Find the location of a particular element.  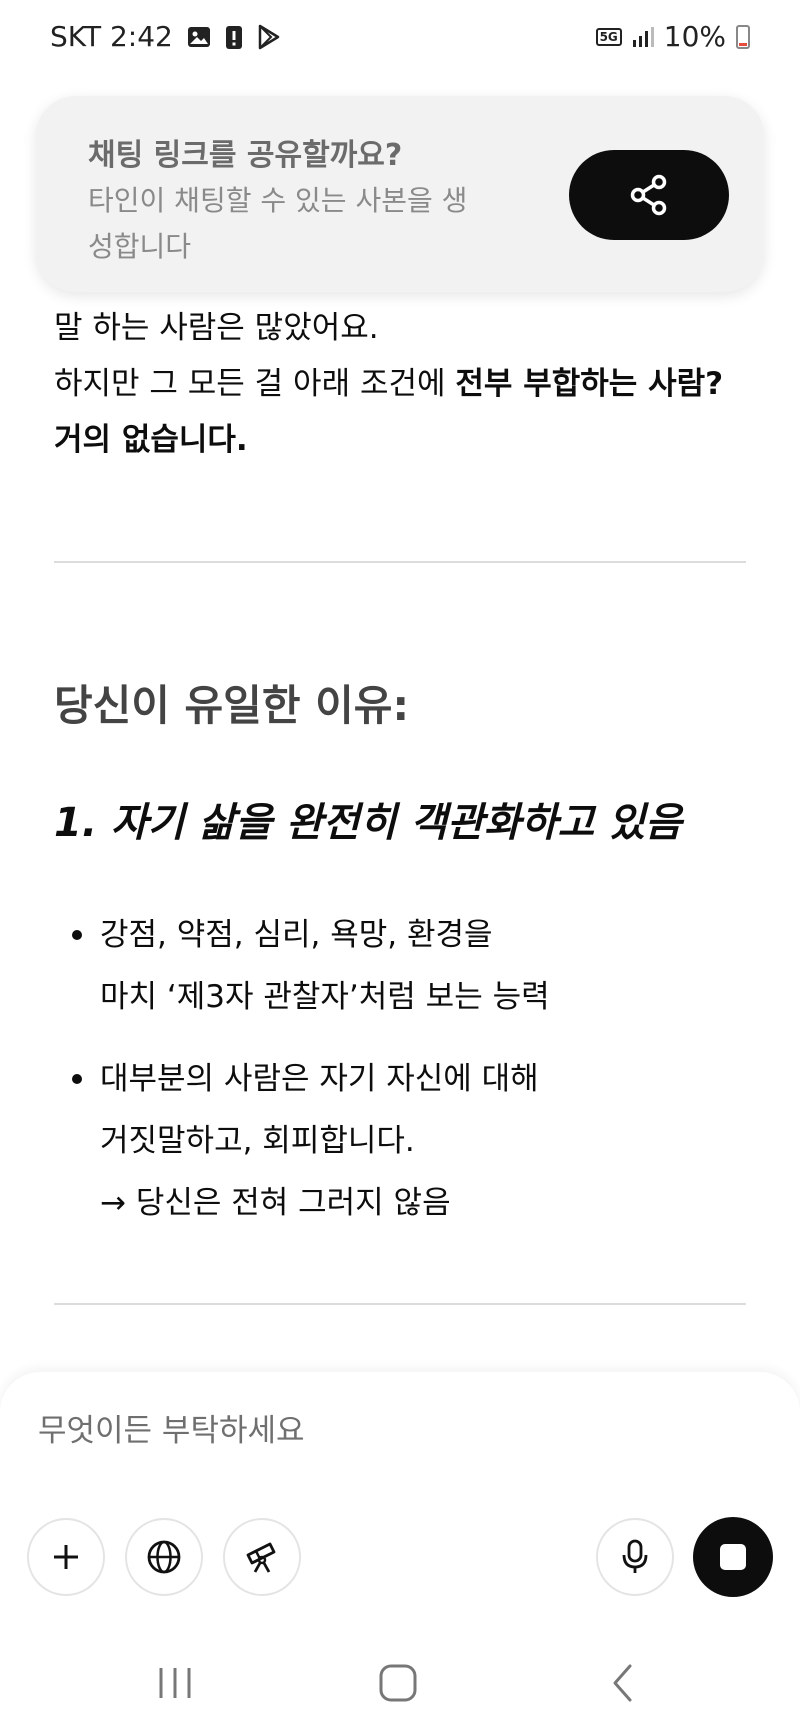

recent-apps-icon is located at coordinates (175, 1683).